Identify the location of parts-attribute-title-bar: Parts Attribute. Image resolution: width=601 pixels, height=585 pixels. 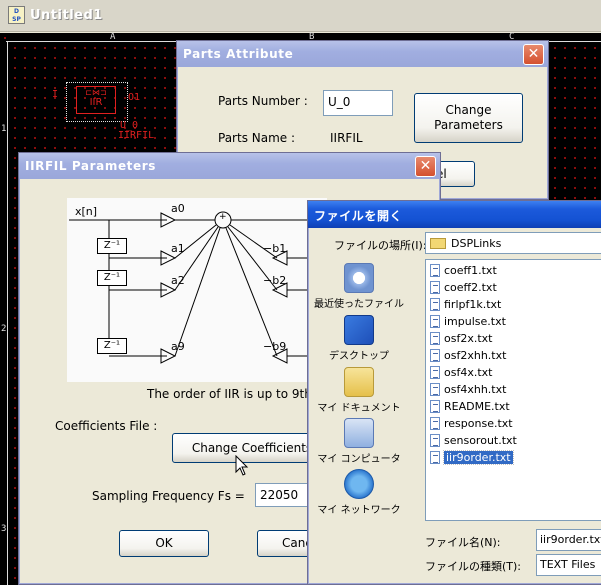
(362, 54).